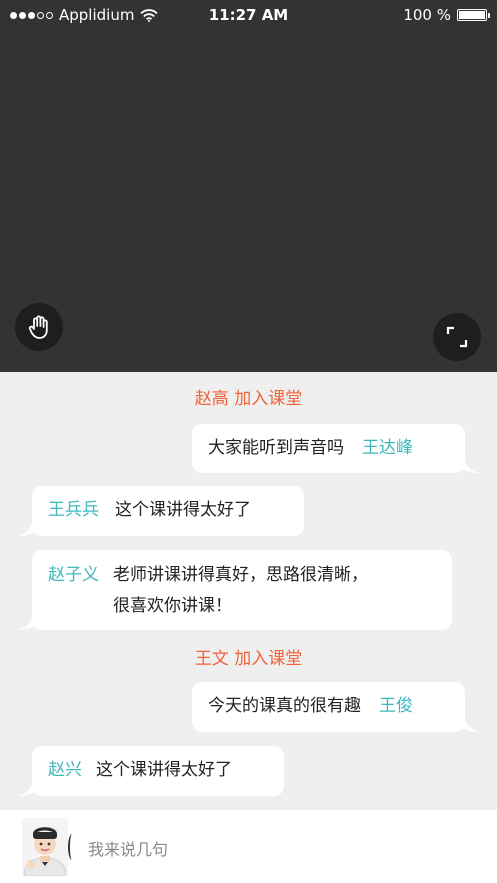 Image resolution: width=497 pixels, height=883 pixels. I want to click on message-text: 大家能听到声音吗, so click(276, 448).